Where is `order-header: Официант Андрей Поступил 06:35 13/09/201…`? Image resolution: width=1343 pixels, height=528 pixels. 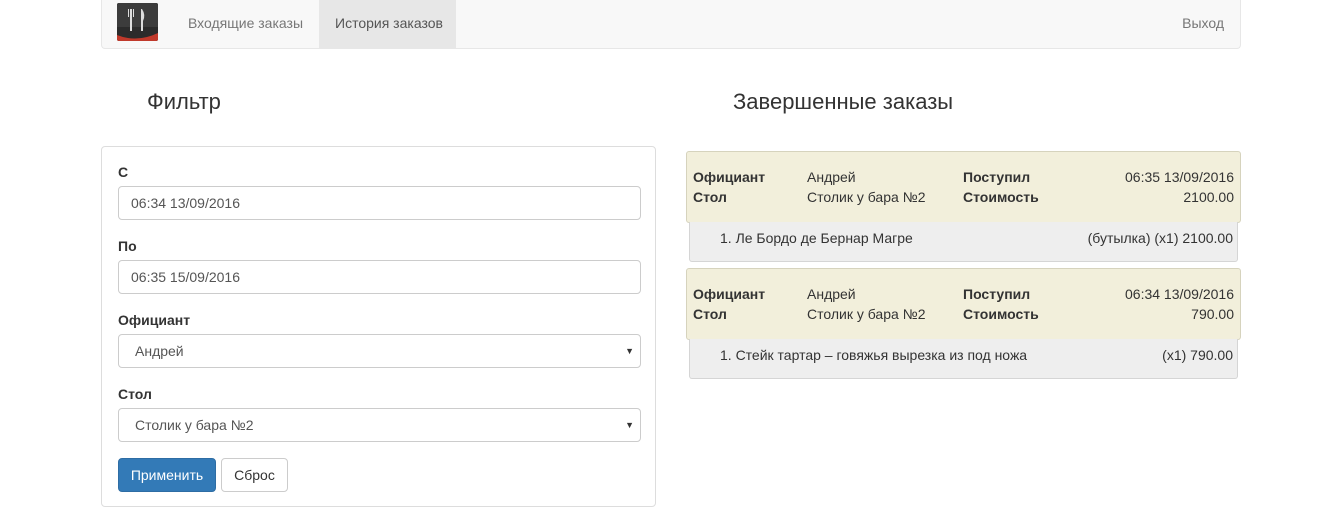
order-header: Официант Андрей Поступил 06:35 13/09/201… is located at coordinates (963, 187).